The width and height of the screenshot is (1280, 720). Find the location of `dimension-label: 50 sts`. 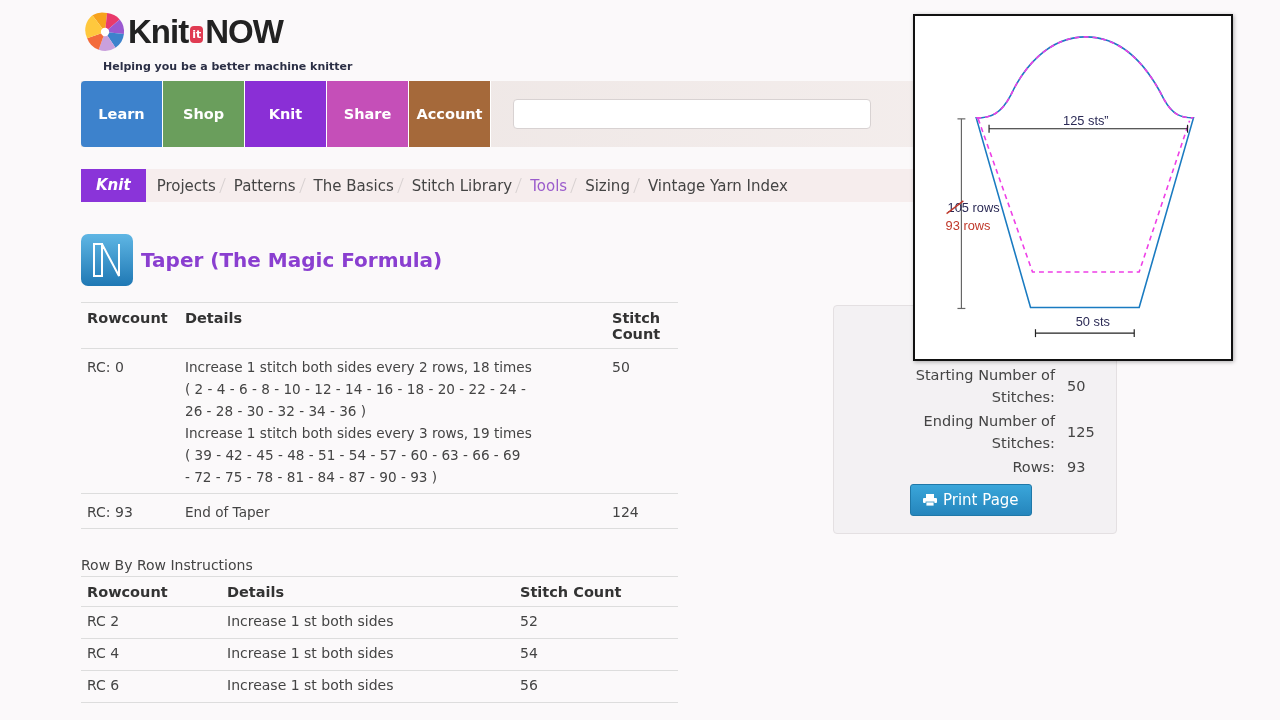

dimension-label: 50 sts is located at coordinates (1092, 322).